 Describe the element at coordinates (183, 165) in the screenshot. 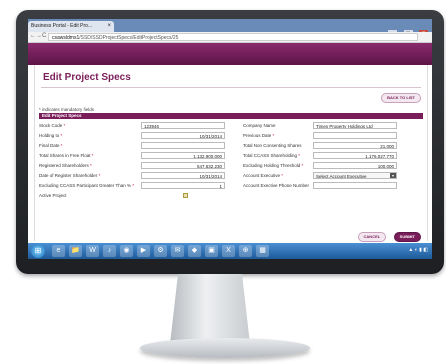

I see `registered-shareholders-field: 547,632,230` at that location.